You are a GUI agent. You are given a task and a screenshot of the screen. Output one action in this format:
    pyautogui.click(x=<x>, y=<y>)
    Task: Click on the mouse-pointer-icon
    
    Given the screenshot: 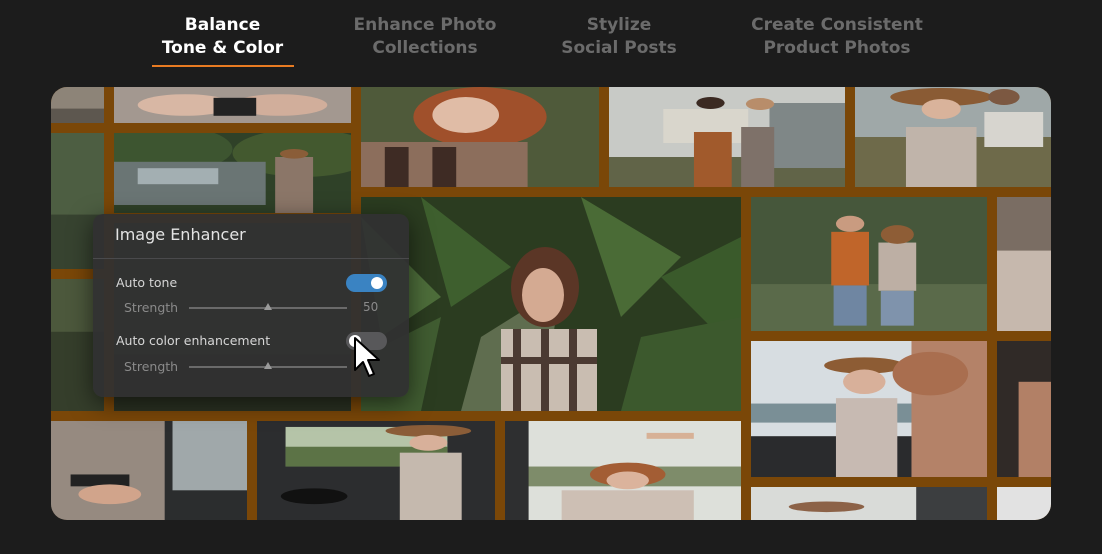 What is the action you would take?
    pyautogui.click(x=367, y=357)
    